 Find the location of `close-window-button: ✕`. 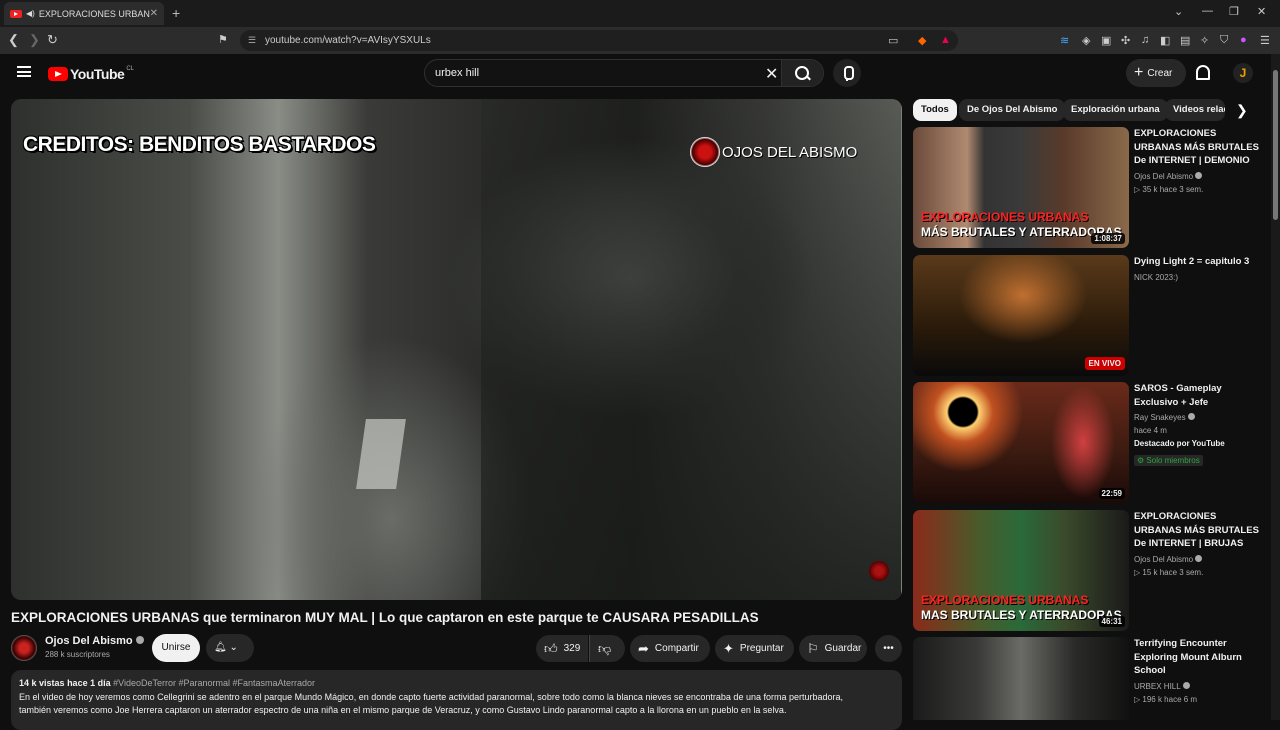

close-window-button: ✕ is located at coordinates (1261, 11).